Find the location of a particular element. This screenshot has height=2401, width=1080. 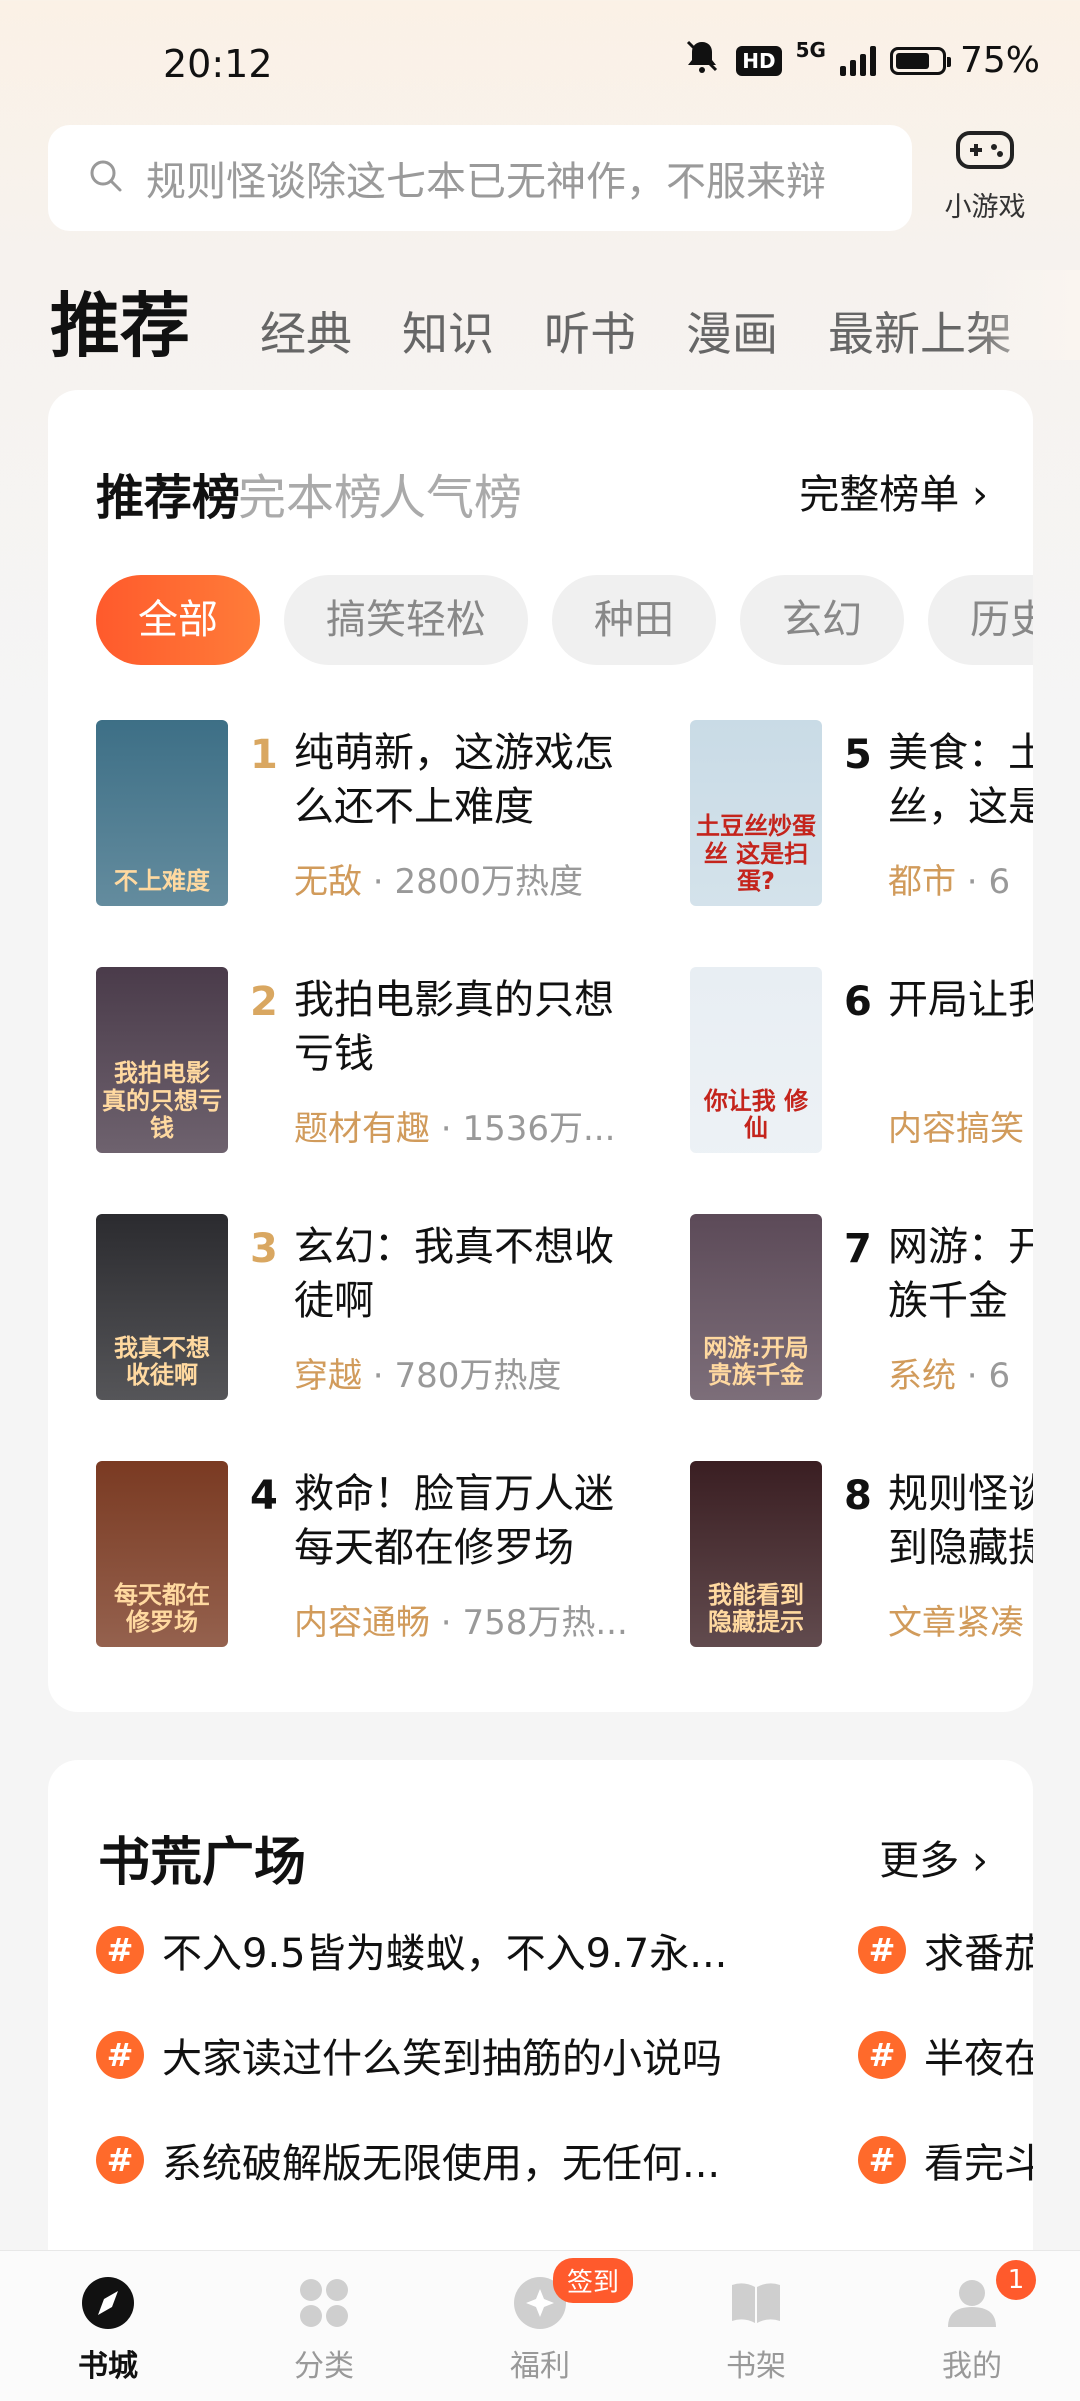

top-tab-2: 知识 is located at coordinates (448, 329).